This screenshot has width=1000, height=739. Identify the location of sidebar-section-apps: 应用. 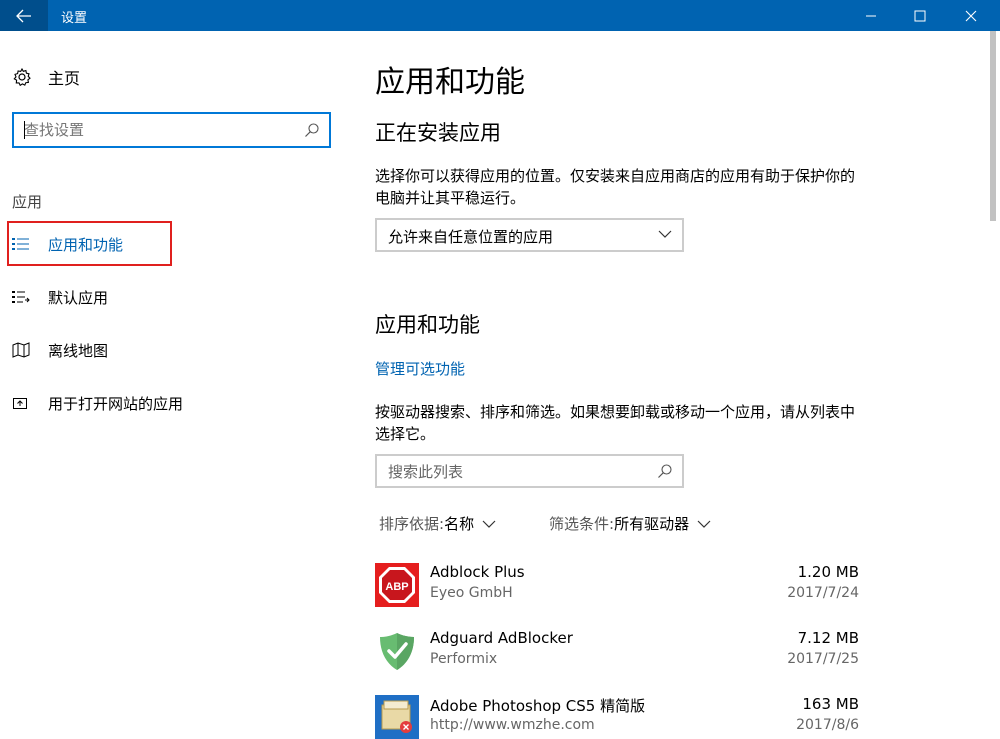
(27, 202).